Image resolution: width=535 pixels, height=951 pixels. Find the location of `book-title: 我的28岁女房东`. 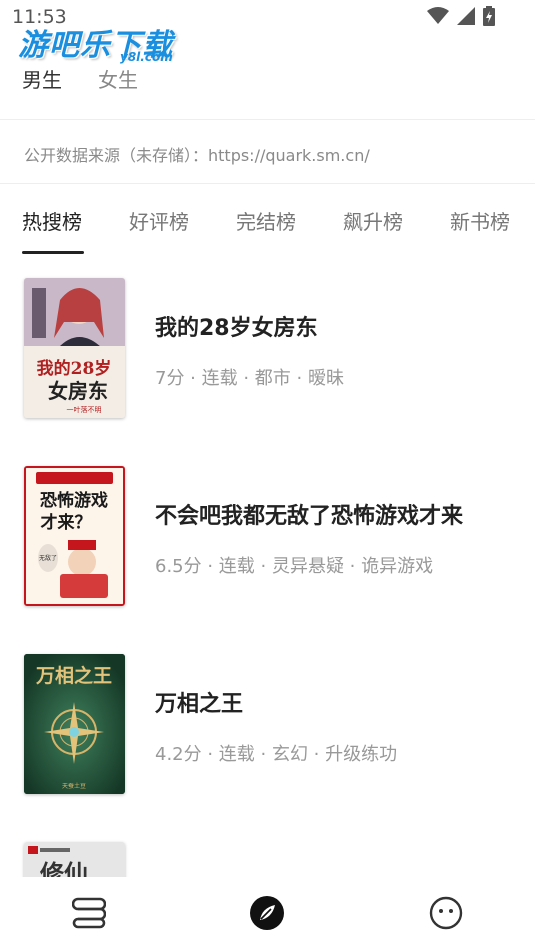

book-title: 我的28岁女房东 is located at coordinates (236, 328).